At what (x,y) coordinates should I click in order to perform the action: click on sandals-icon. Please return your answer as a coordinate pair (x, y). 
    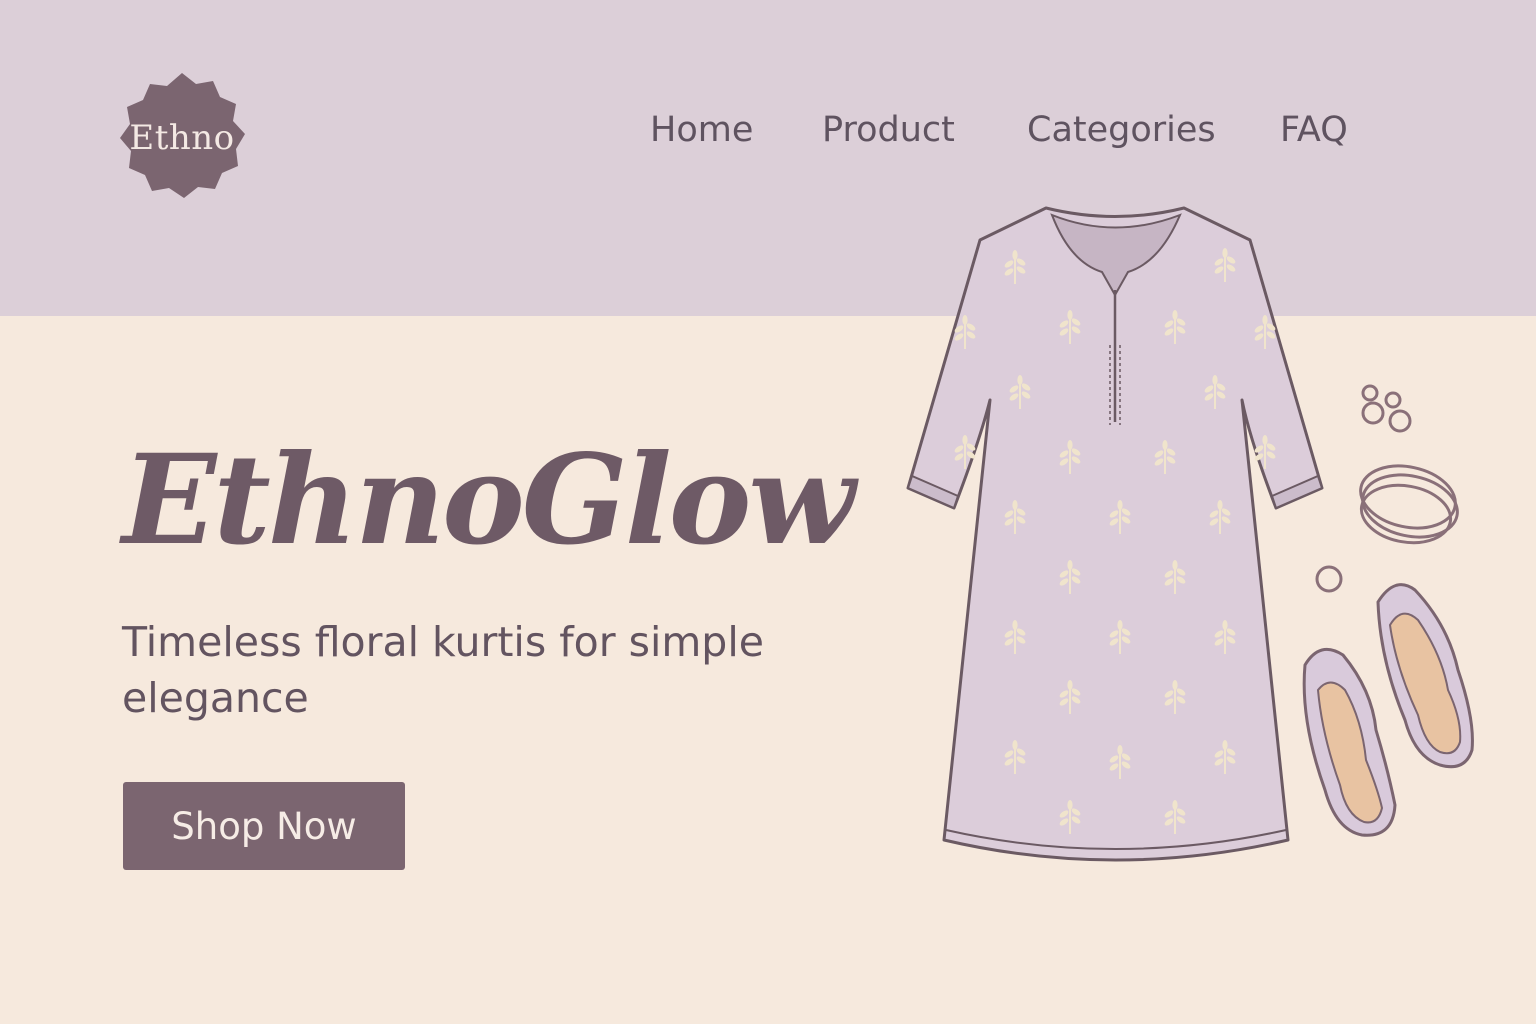
    Looking at the image, I should click on (1388, 710).